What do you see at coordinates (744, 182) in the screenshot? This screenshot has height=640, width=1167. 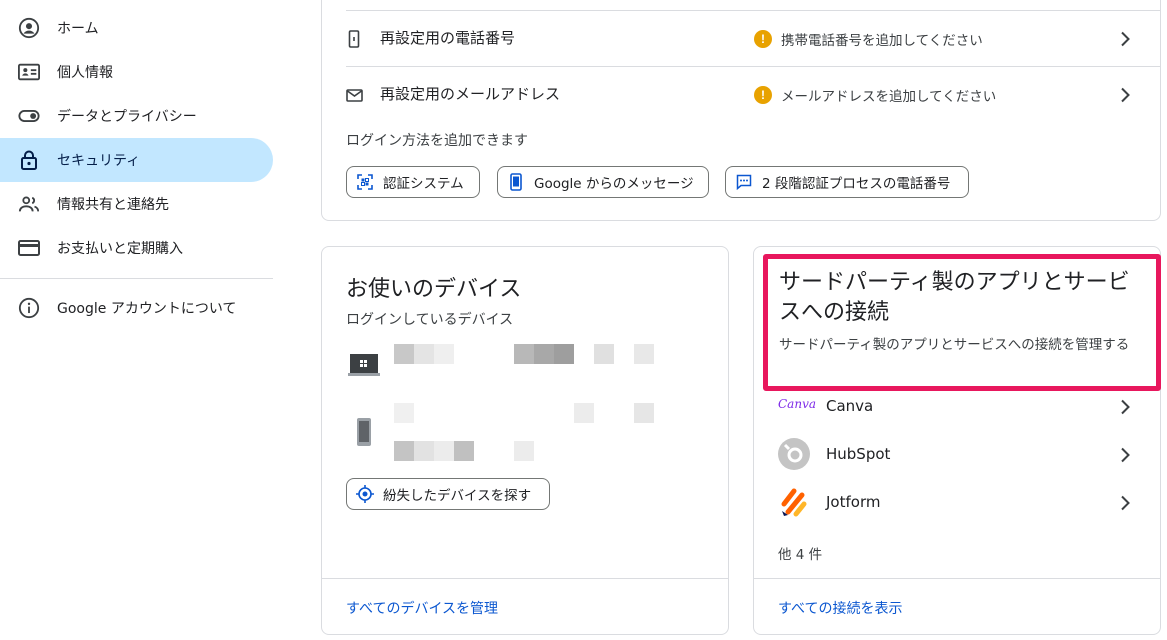 I see `sms-icon` at bounding box center [744, 182].